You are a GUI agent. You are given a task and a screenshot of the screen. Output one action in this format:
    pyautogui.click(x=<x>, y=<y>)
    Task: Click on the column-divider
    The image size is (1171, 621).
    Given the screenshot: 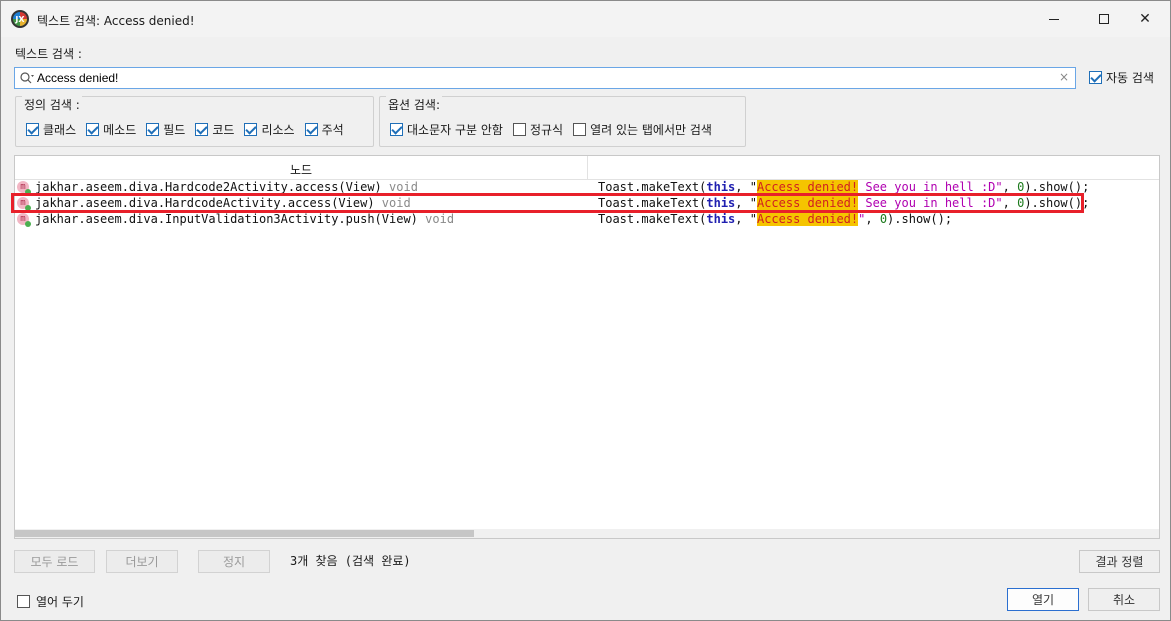 What is the action you would take?
    pyautogui.click(x=587, y=168)
    